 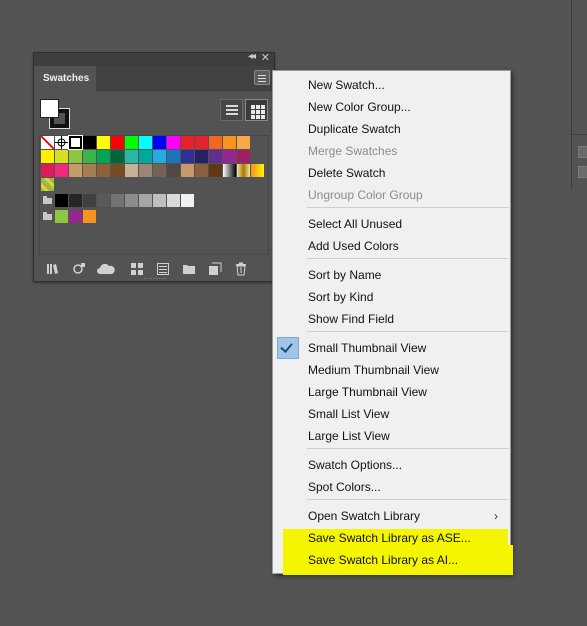 I want to click on menu-item-small-list-view: Small List View, so click(x=392, y=414).